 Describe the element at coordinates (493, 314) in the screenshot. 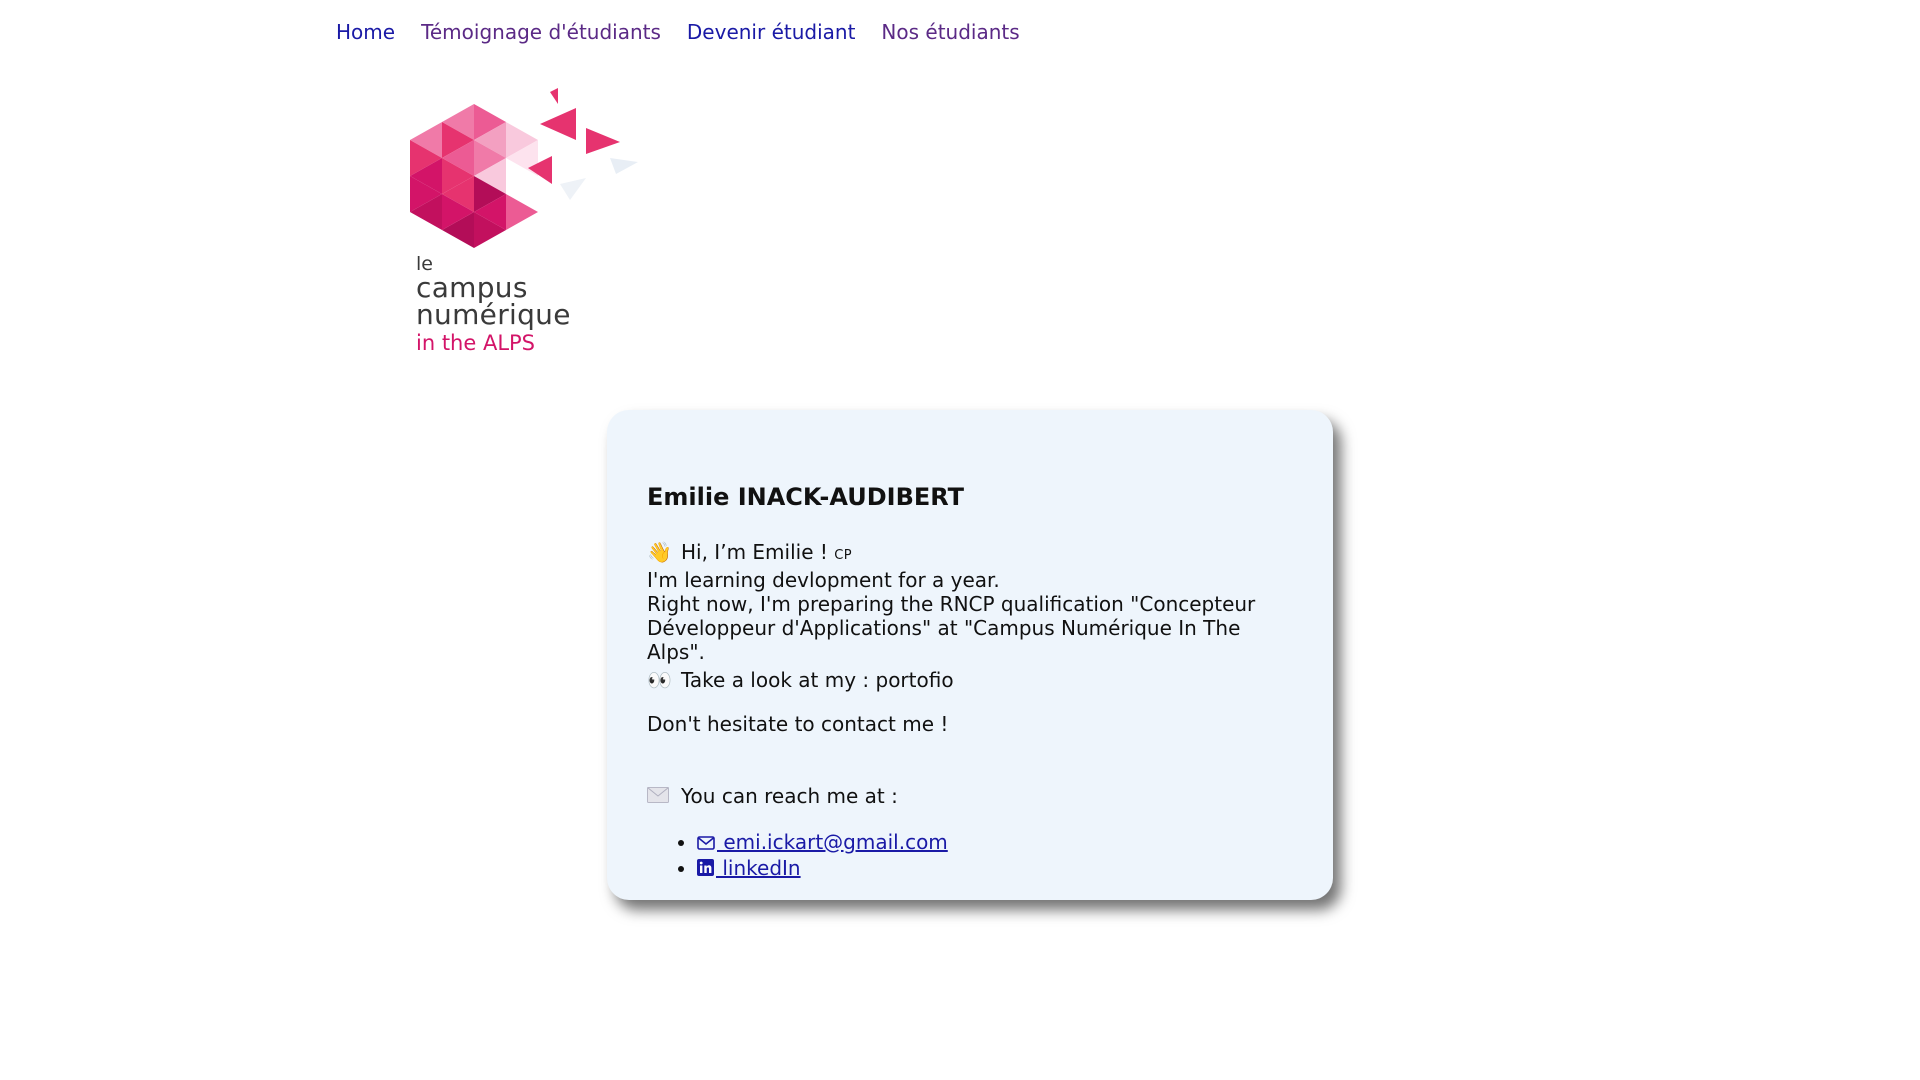

I see `logo-numerique: numérique` at that location.